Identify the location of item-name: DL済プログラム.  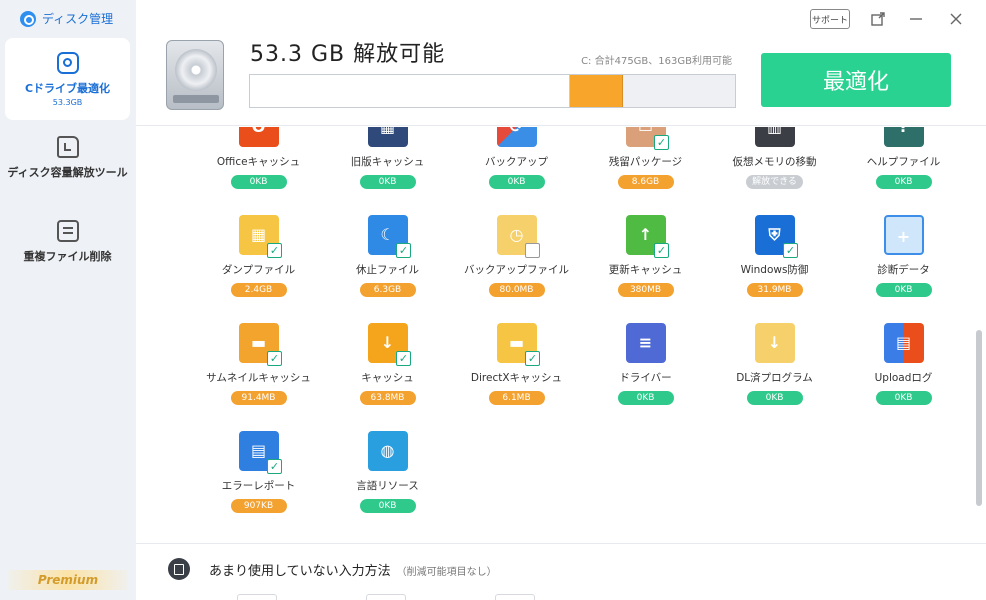
(774, 378).